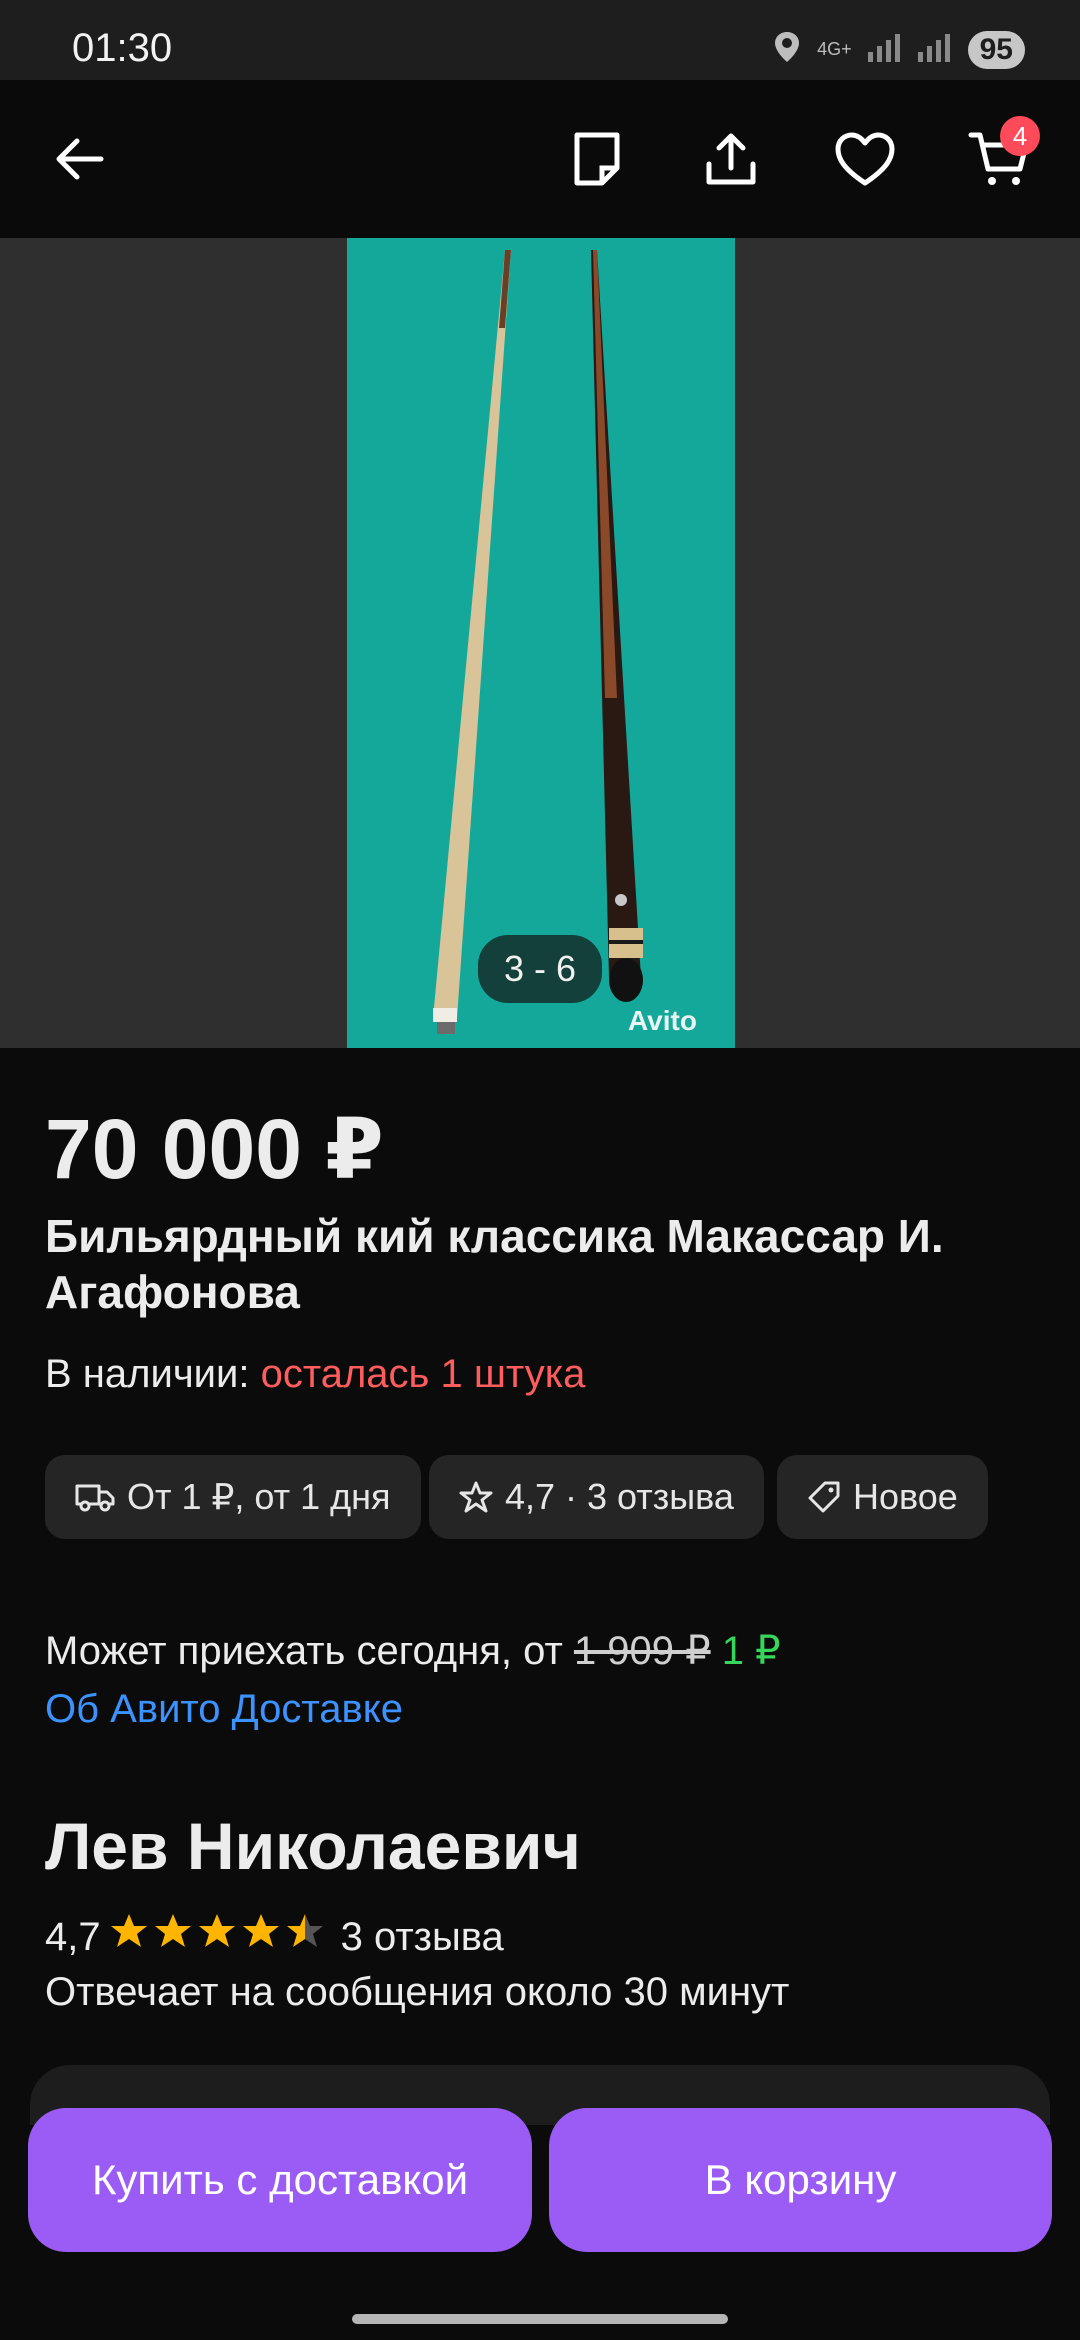 This screenshot has height=2340, width=1080. What do you see at coordinates (834, 49) in the screenshot?
I see `network-label: 4G+` at bounding box center [834, 49].